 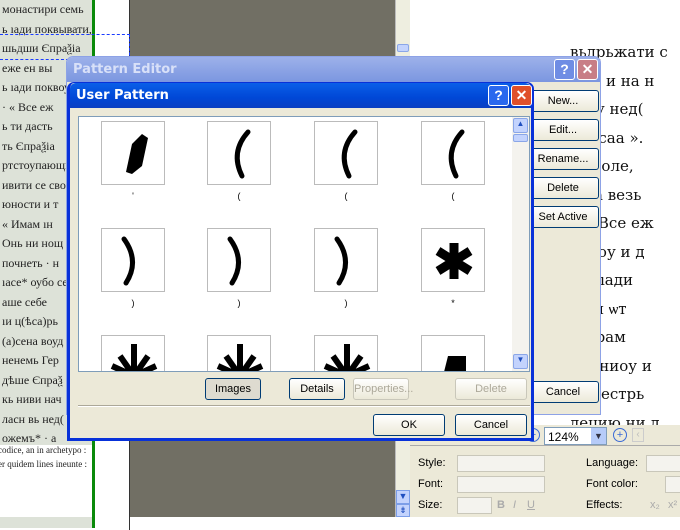 I want to click on pattern-label: *, so click(x=453, y=303).